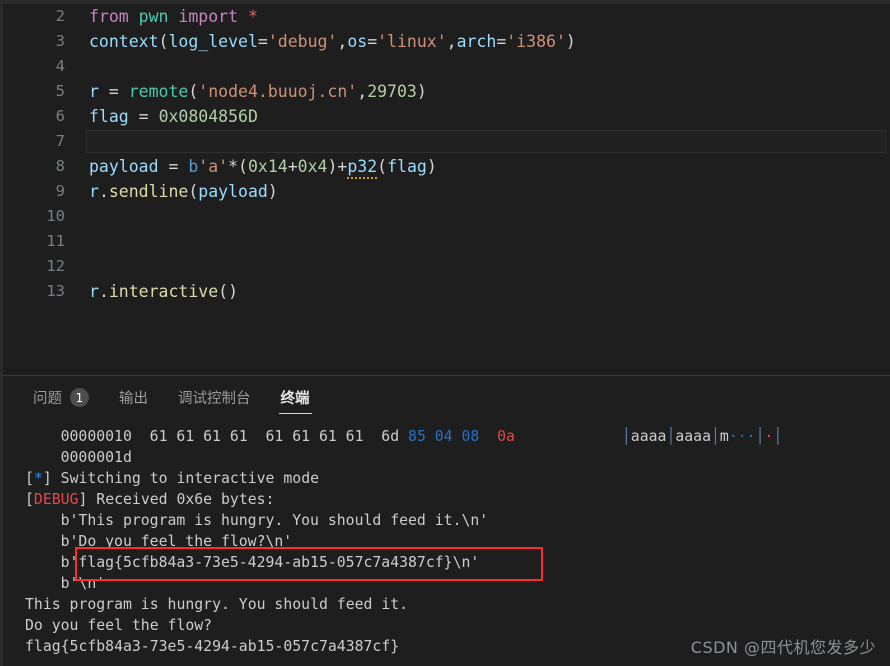  I want to click on code-token: 0x14, so click(267, 166).